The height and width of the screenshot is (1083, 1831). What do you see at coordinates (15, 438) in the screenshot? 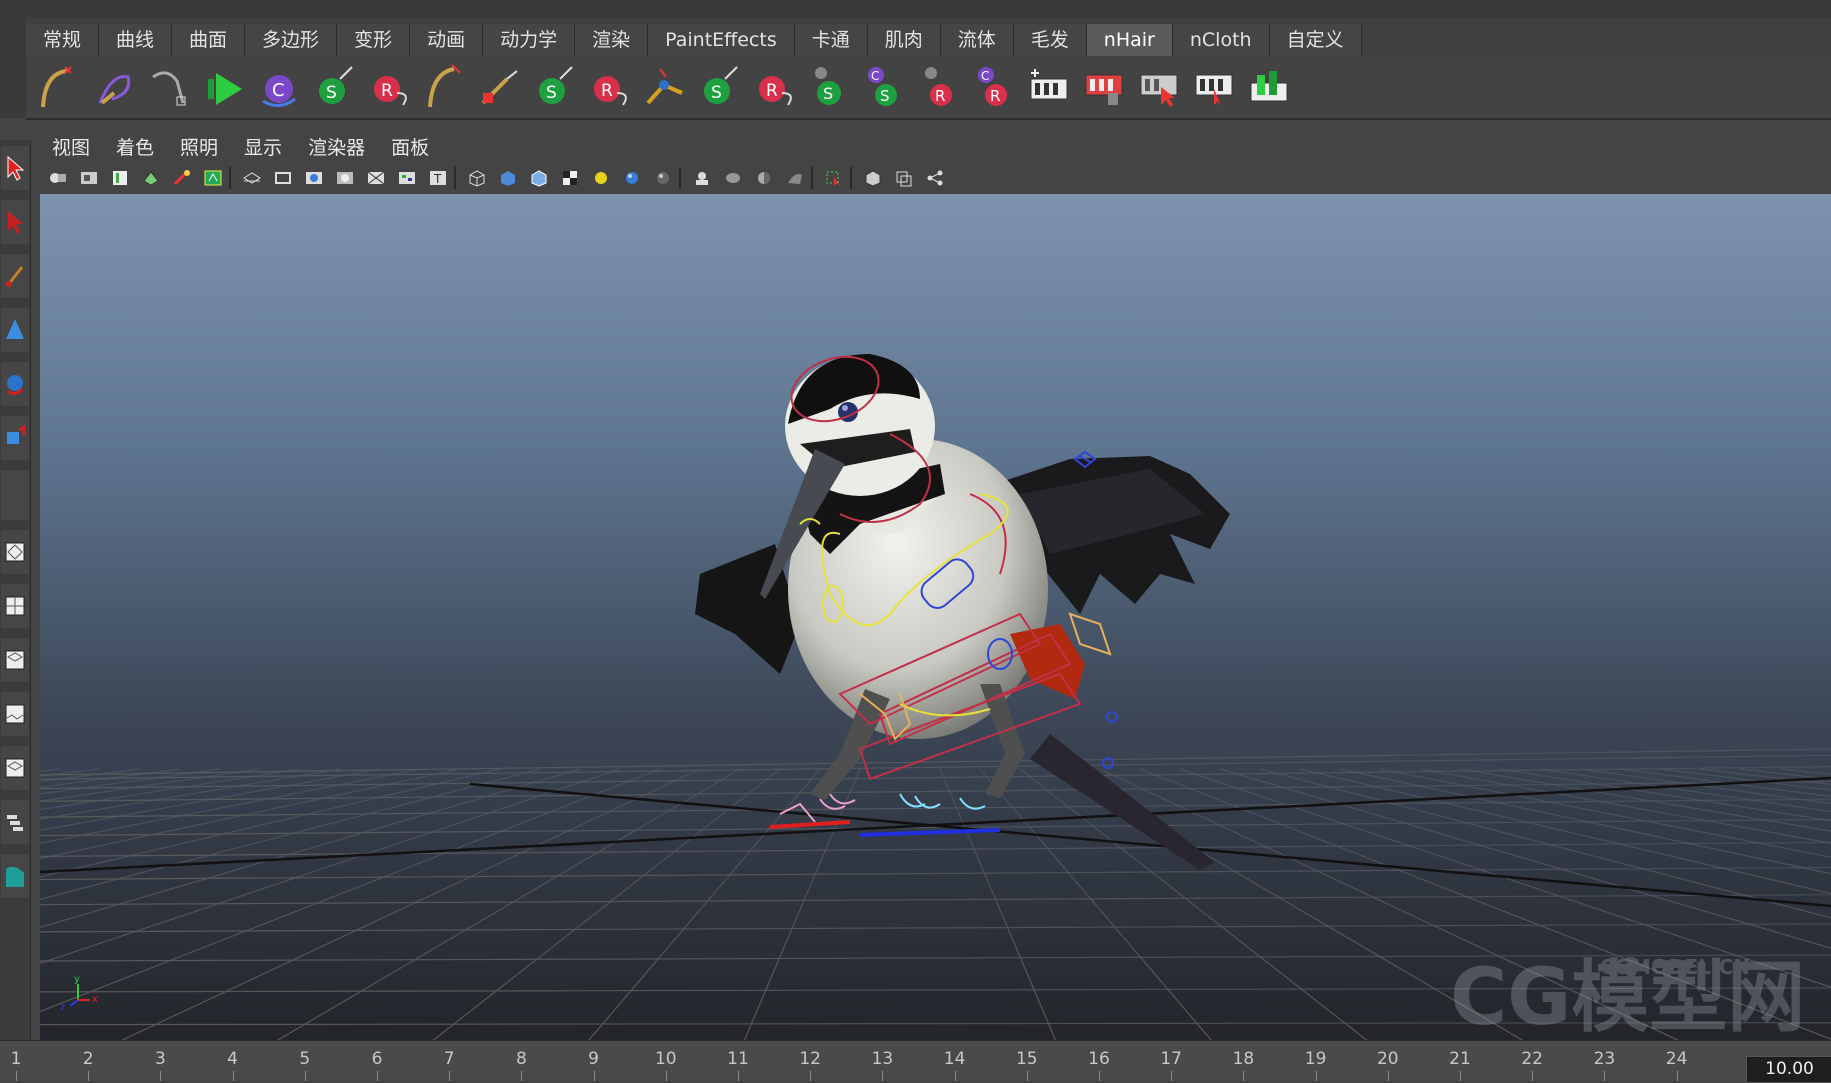
I see `scale-tool-icon` at bounding box center [15, 438].